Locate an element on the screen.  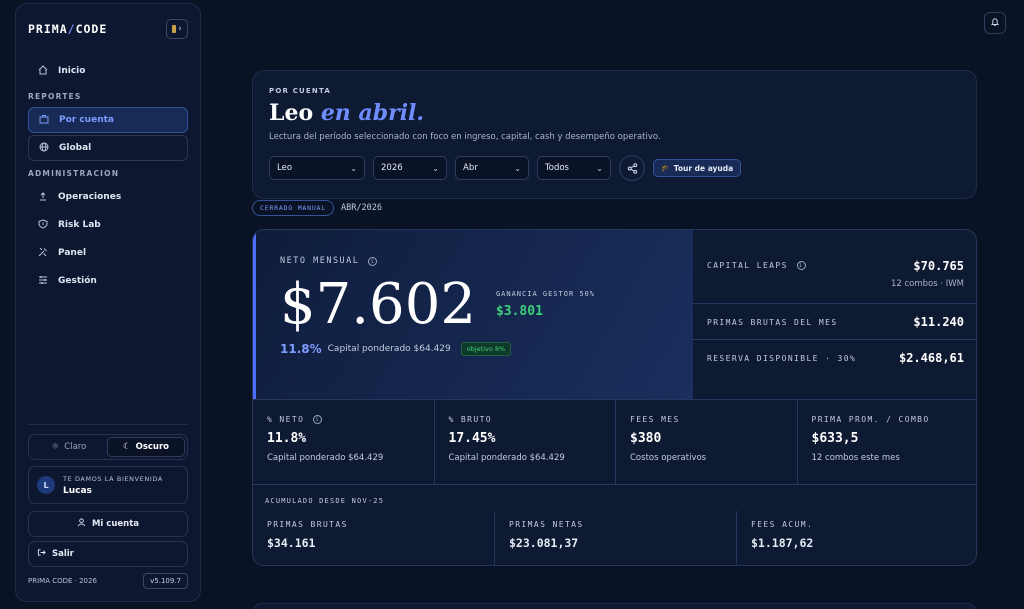
chip-icon is located at coordinates (174, 29).